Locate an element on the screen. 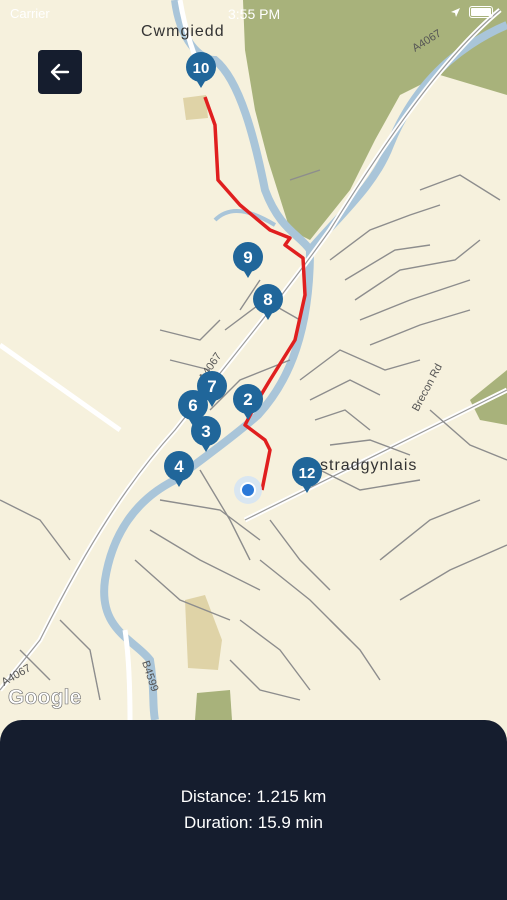  place-label: stradgynlais is located at coordinates (368, 465).